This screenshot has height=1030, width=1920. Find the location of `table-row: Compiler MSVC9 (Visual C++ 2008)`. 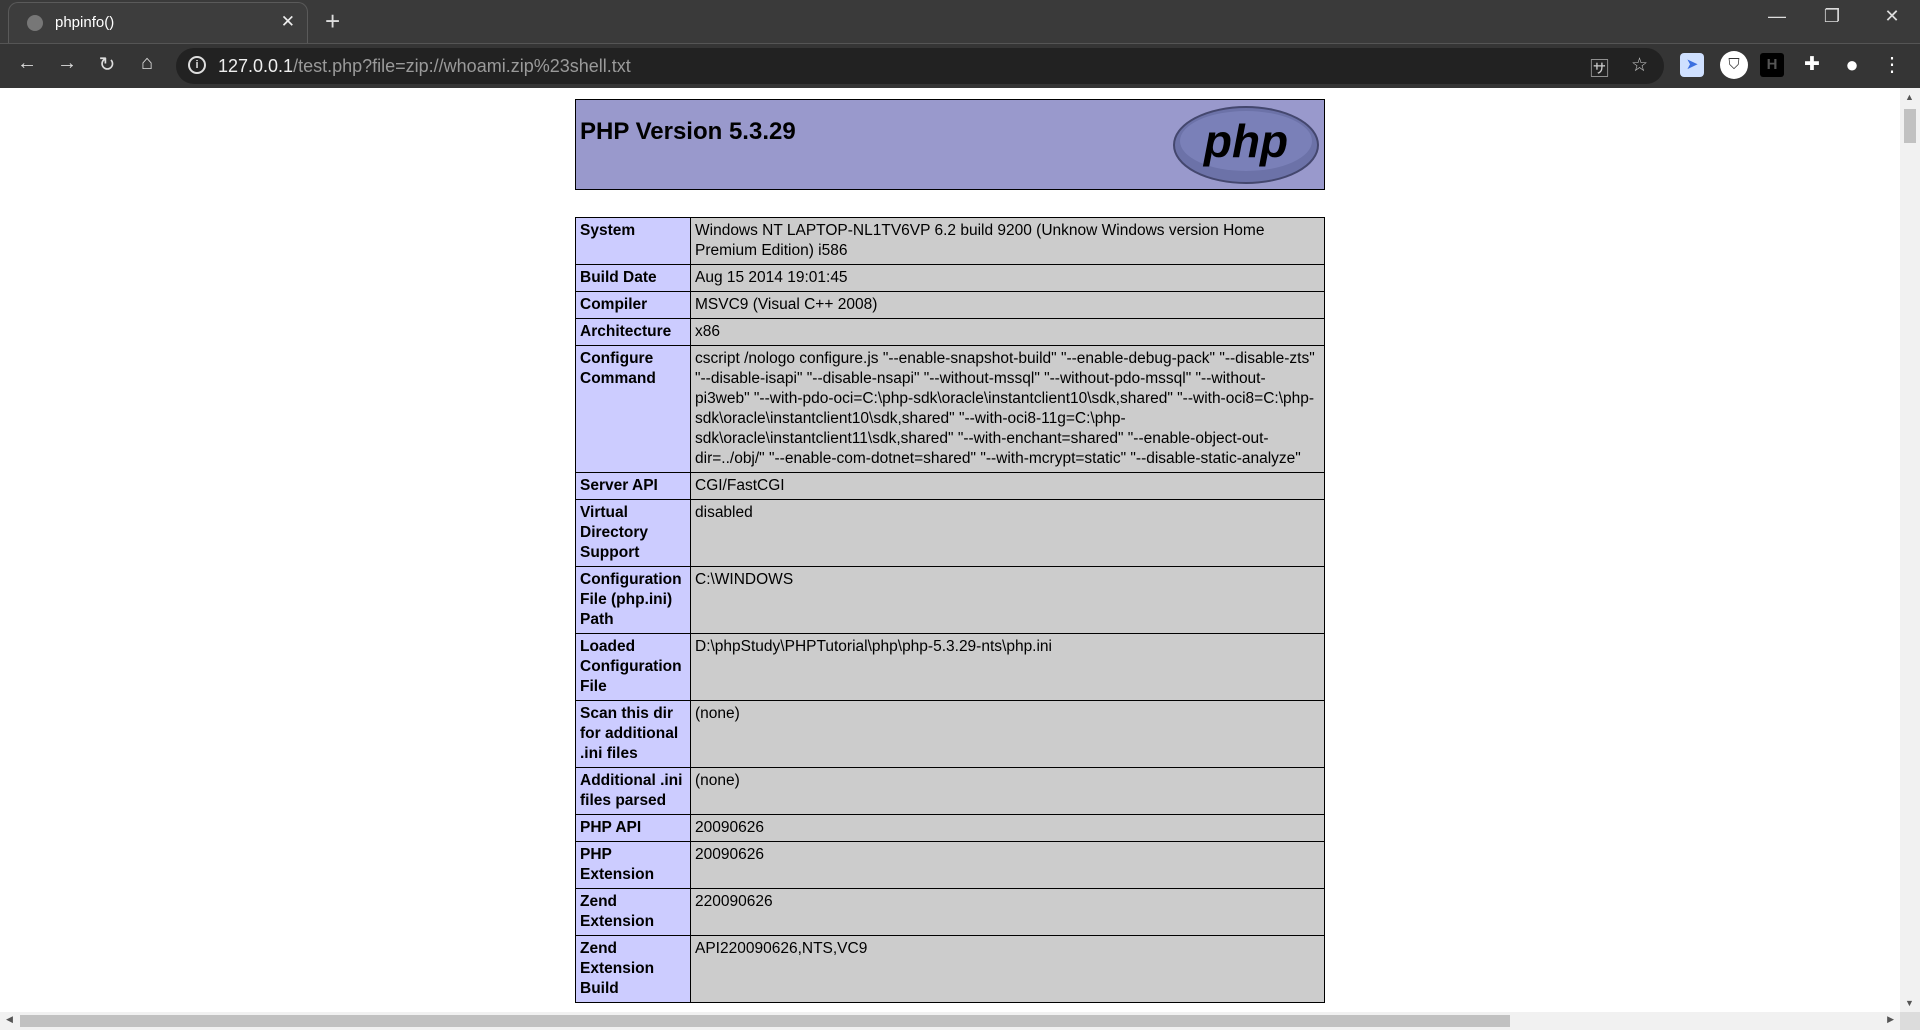

table-row: Compiler MSVC9 (Visual C++ 2008) is located at coordinates (950, 305).